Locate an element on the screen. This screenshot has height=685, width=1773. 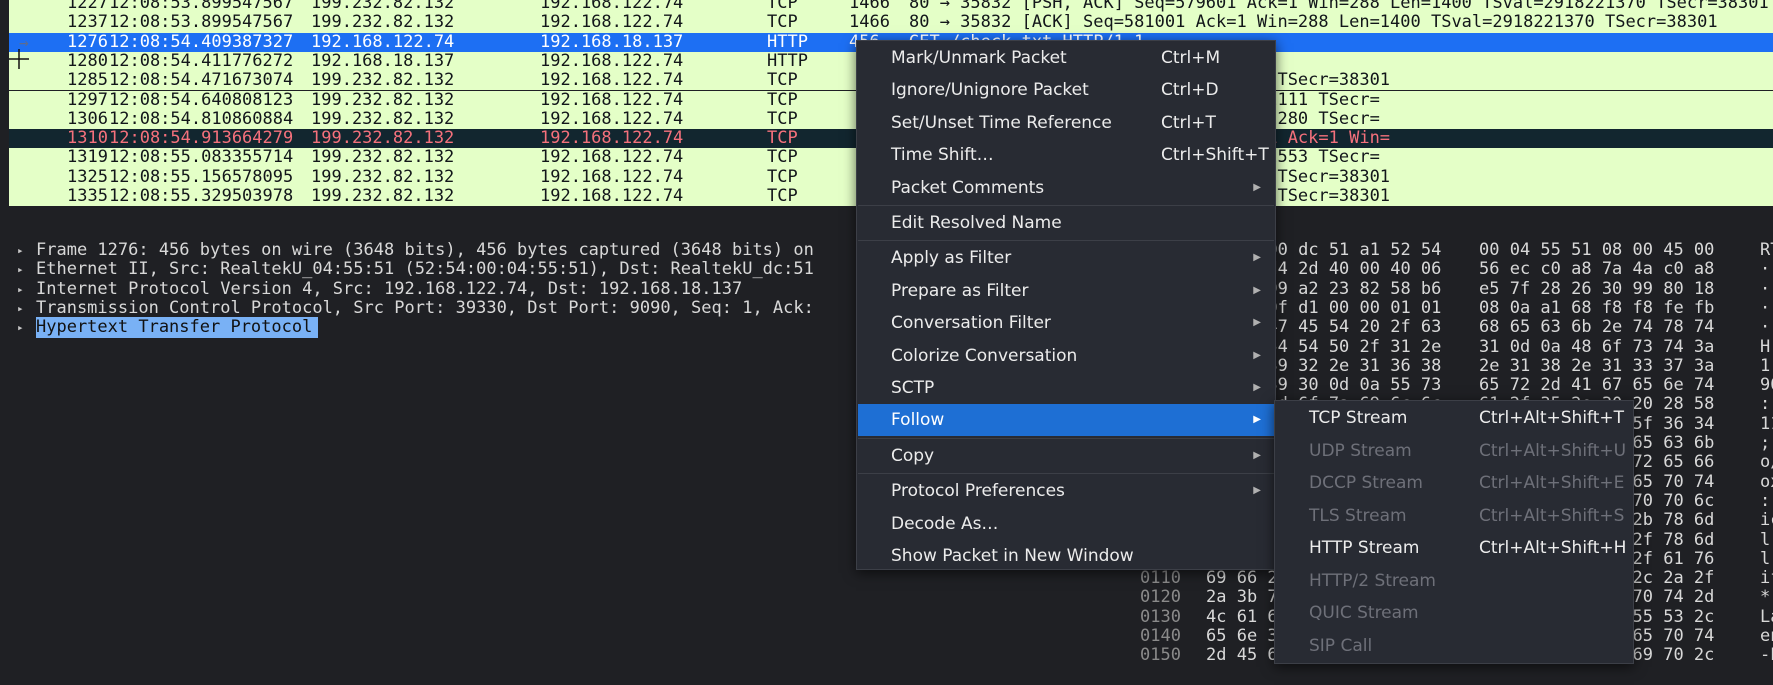
menu-item-label: Follow is located at coordinates (918, 420).